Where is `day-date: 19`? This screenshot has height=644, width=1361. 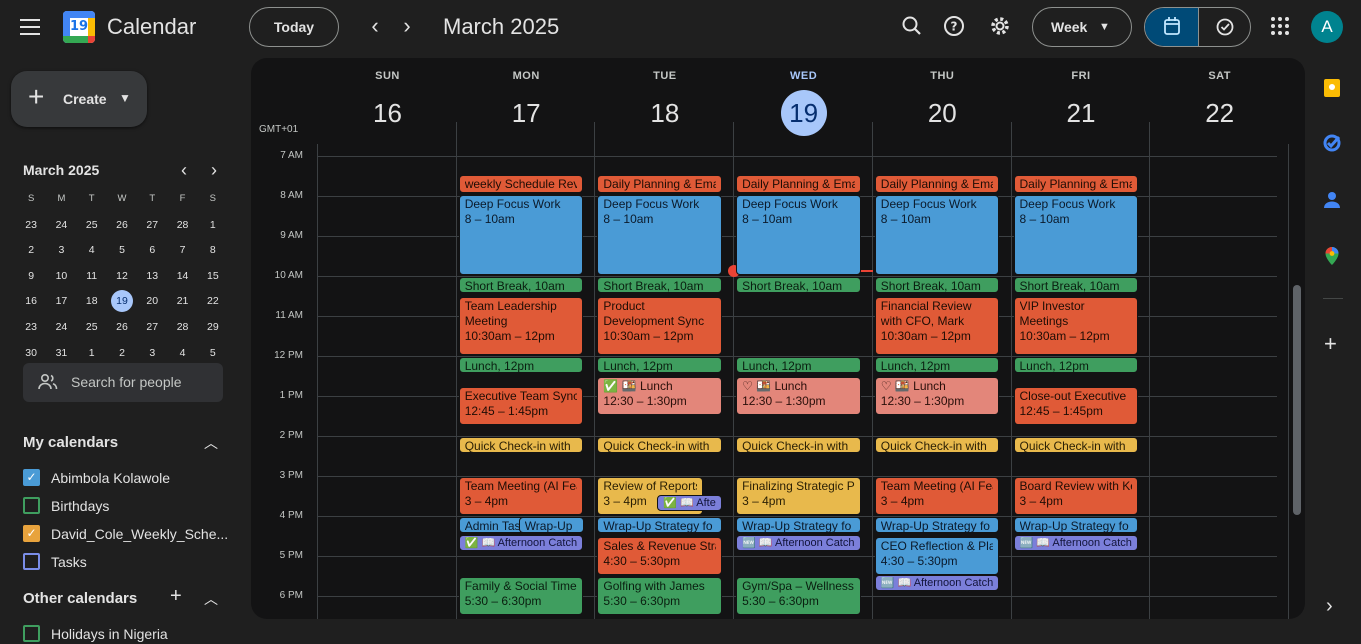 day-date: 19 is located at coordinates (803, 113).